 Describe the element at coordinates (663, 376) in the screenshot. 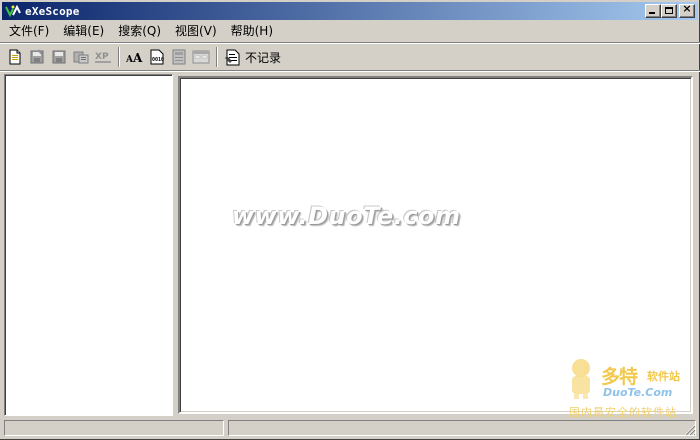

I see `logo-sub-text: 软件站` at that location.